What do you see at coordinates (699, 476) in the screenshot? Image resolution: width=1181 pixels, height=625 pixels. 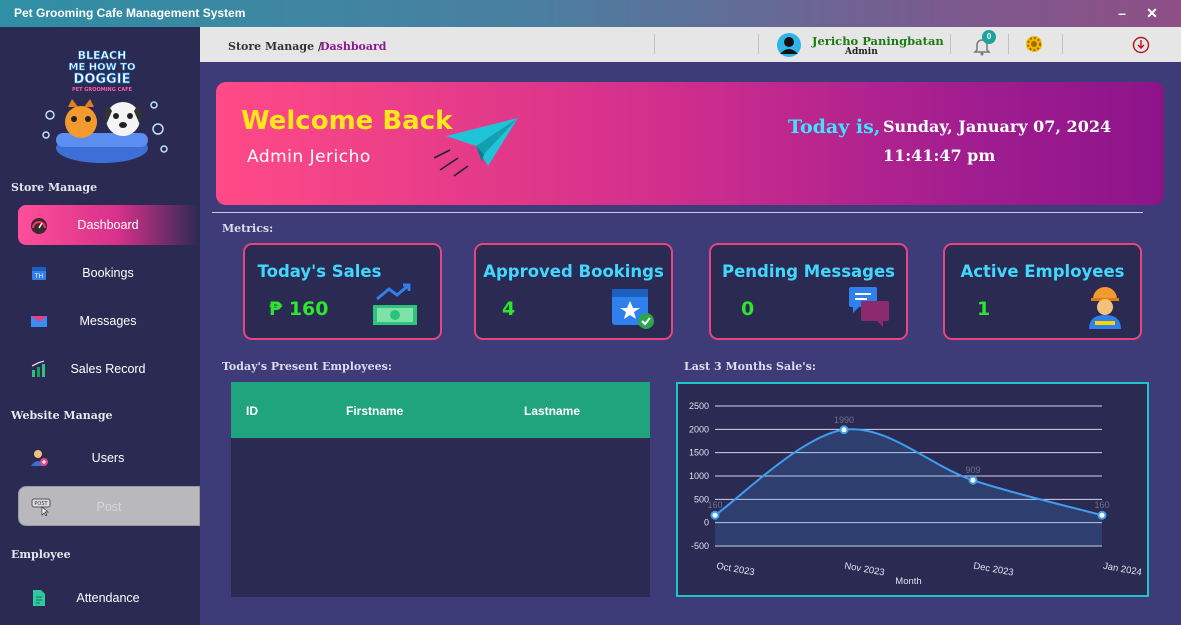 I see `y-tick-label: 1000` at bounding box center [699, 476].